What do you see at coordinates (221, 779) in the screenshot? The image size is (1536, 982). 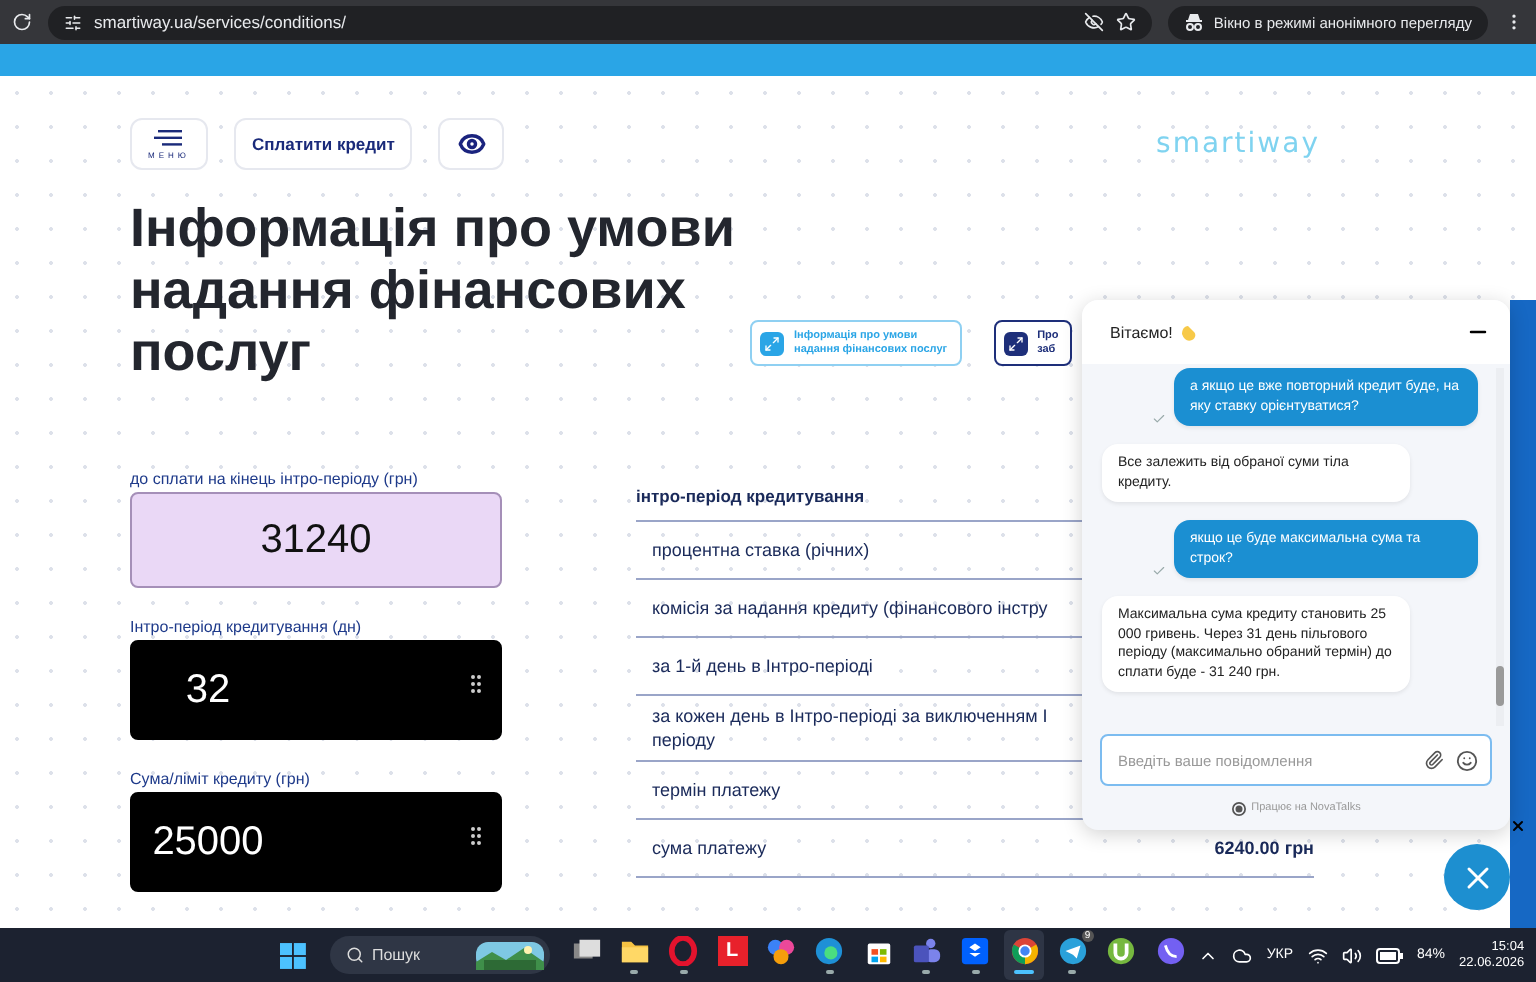 I see `field-label: Сума/ліміт кредиту (грн)` at bounding box center [221, 779].